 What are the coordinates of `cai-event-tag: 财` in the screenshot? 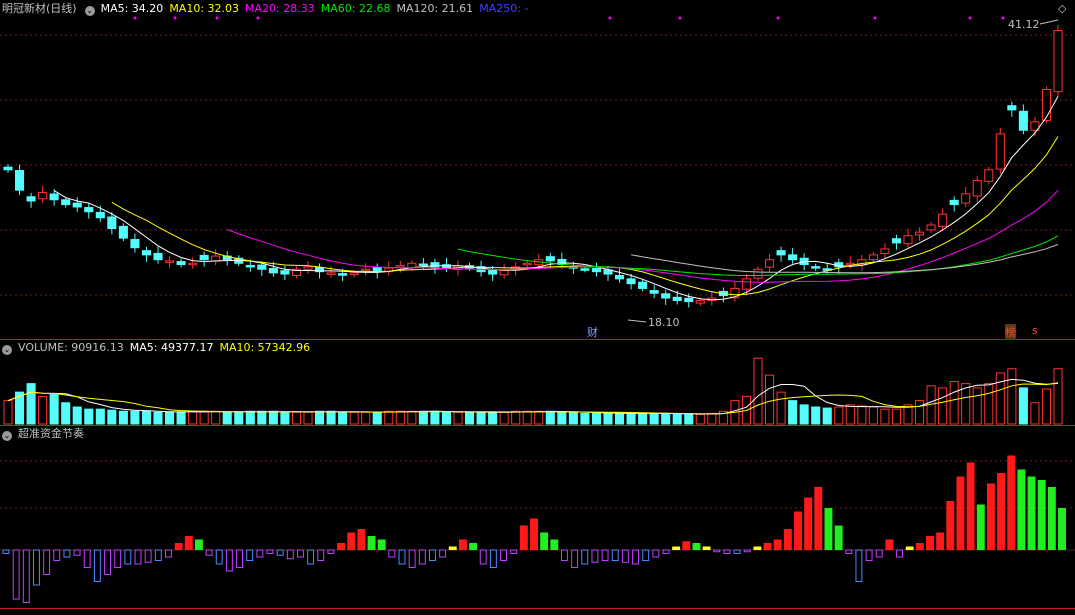 It's located at (592, 332).